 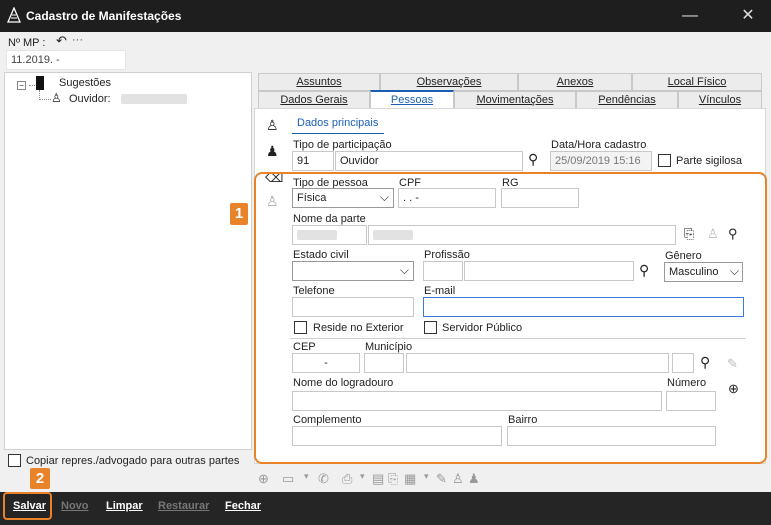 What do you see at coordinates (313, 161) in the screenshot?
I see `tipo-participacao-code: 91` at bounding box center [313, 161].